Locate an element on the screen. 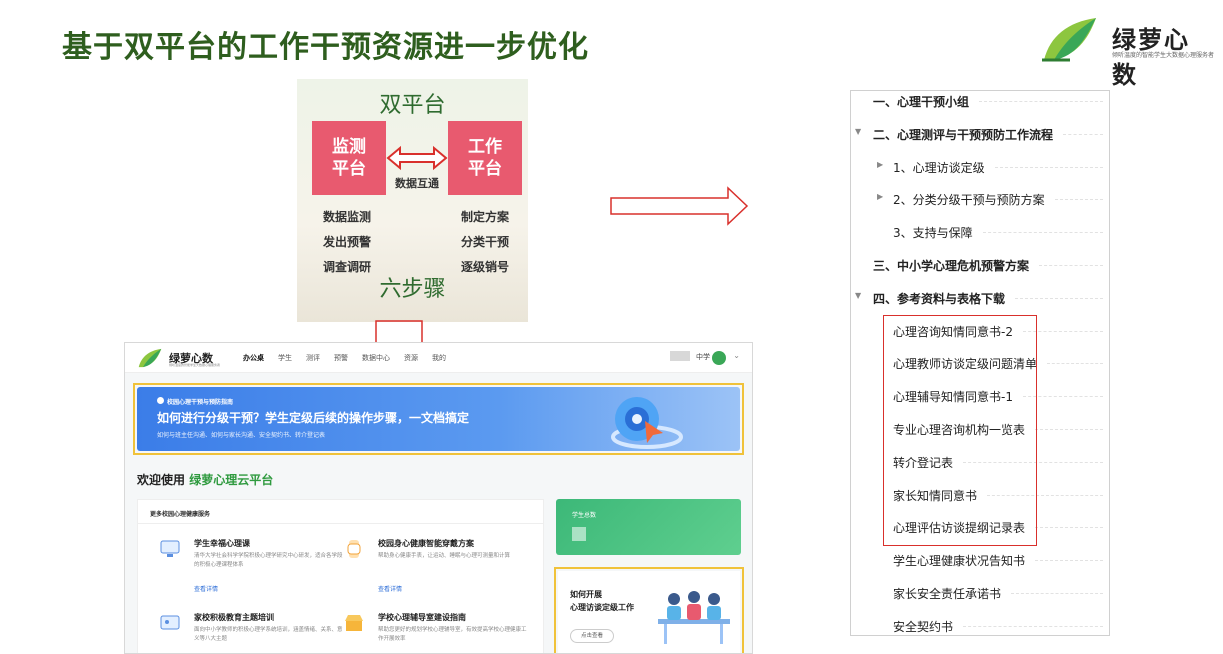 Image resolution: width=1223 pixels, height=654 pixels. slide-title: 基于双平台的工作干预资源进一步优化 is located at coordinates (325, 47).